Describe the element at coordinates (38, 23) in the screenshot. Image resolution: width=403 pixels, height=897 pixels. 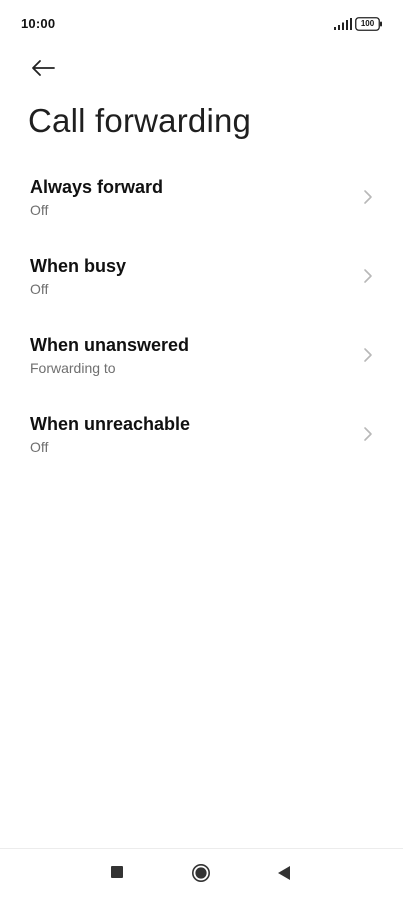
I see `status-time: 10:00` at that location.